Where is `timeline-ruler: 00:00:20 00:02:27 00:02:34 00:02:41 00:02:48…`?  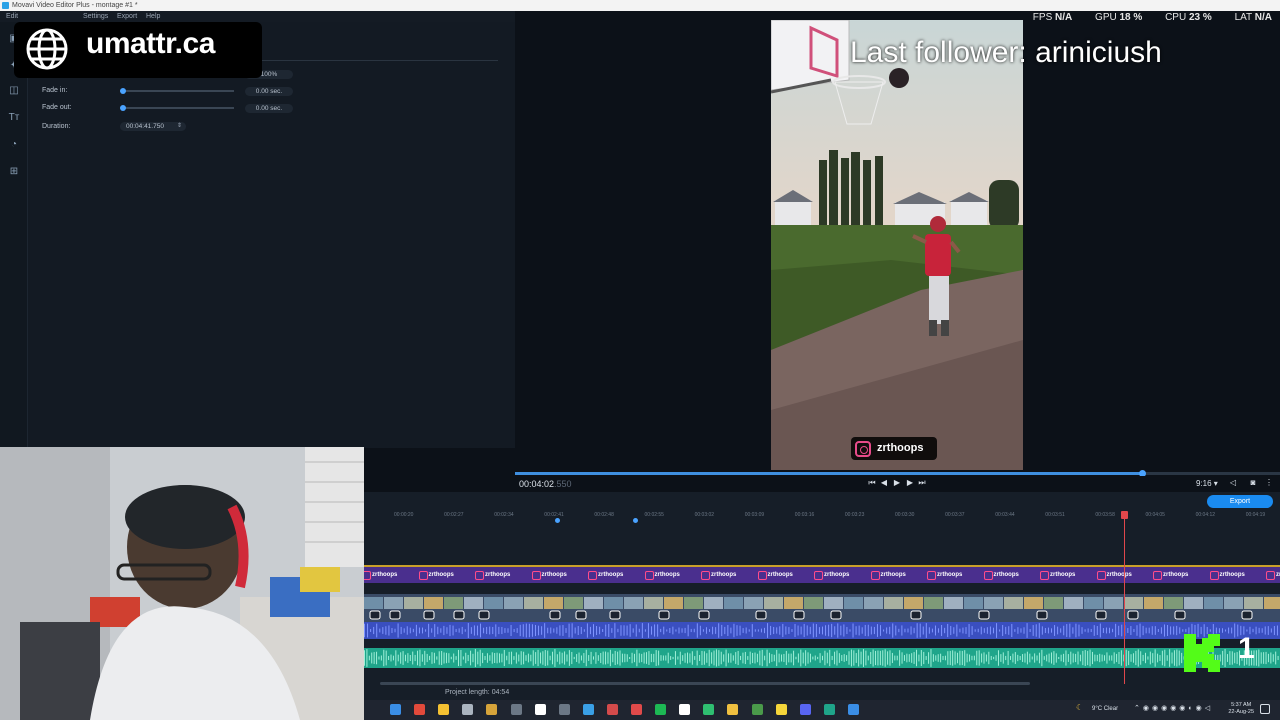 timeline-ruler: 00:00:20 00:02:27 00:02:34 00:02:41 00:02:48… is located at coordinates (822, 516).